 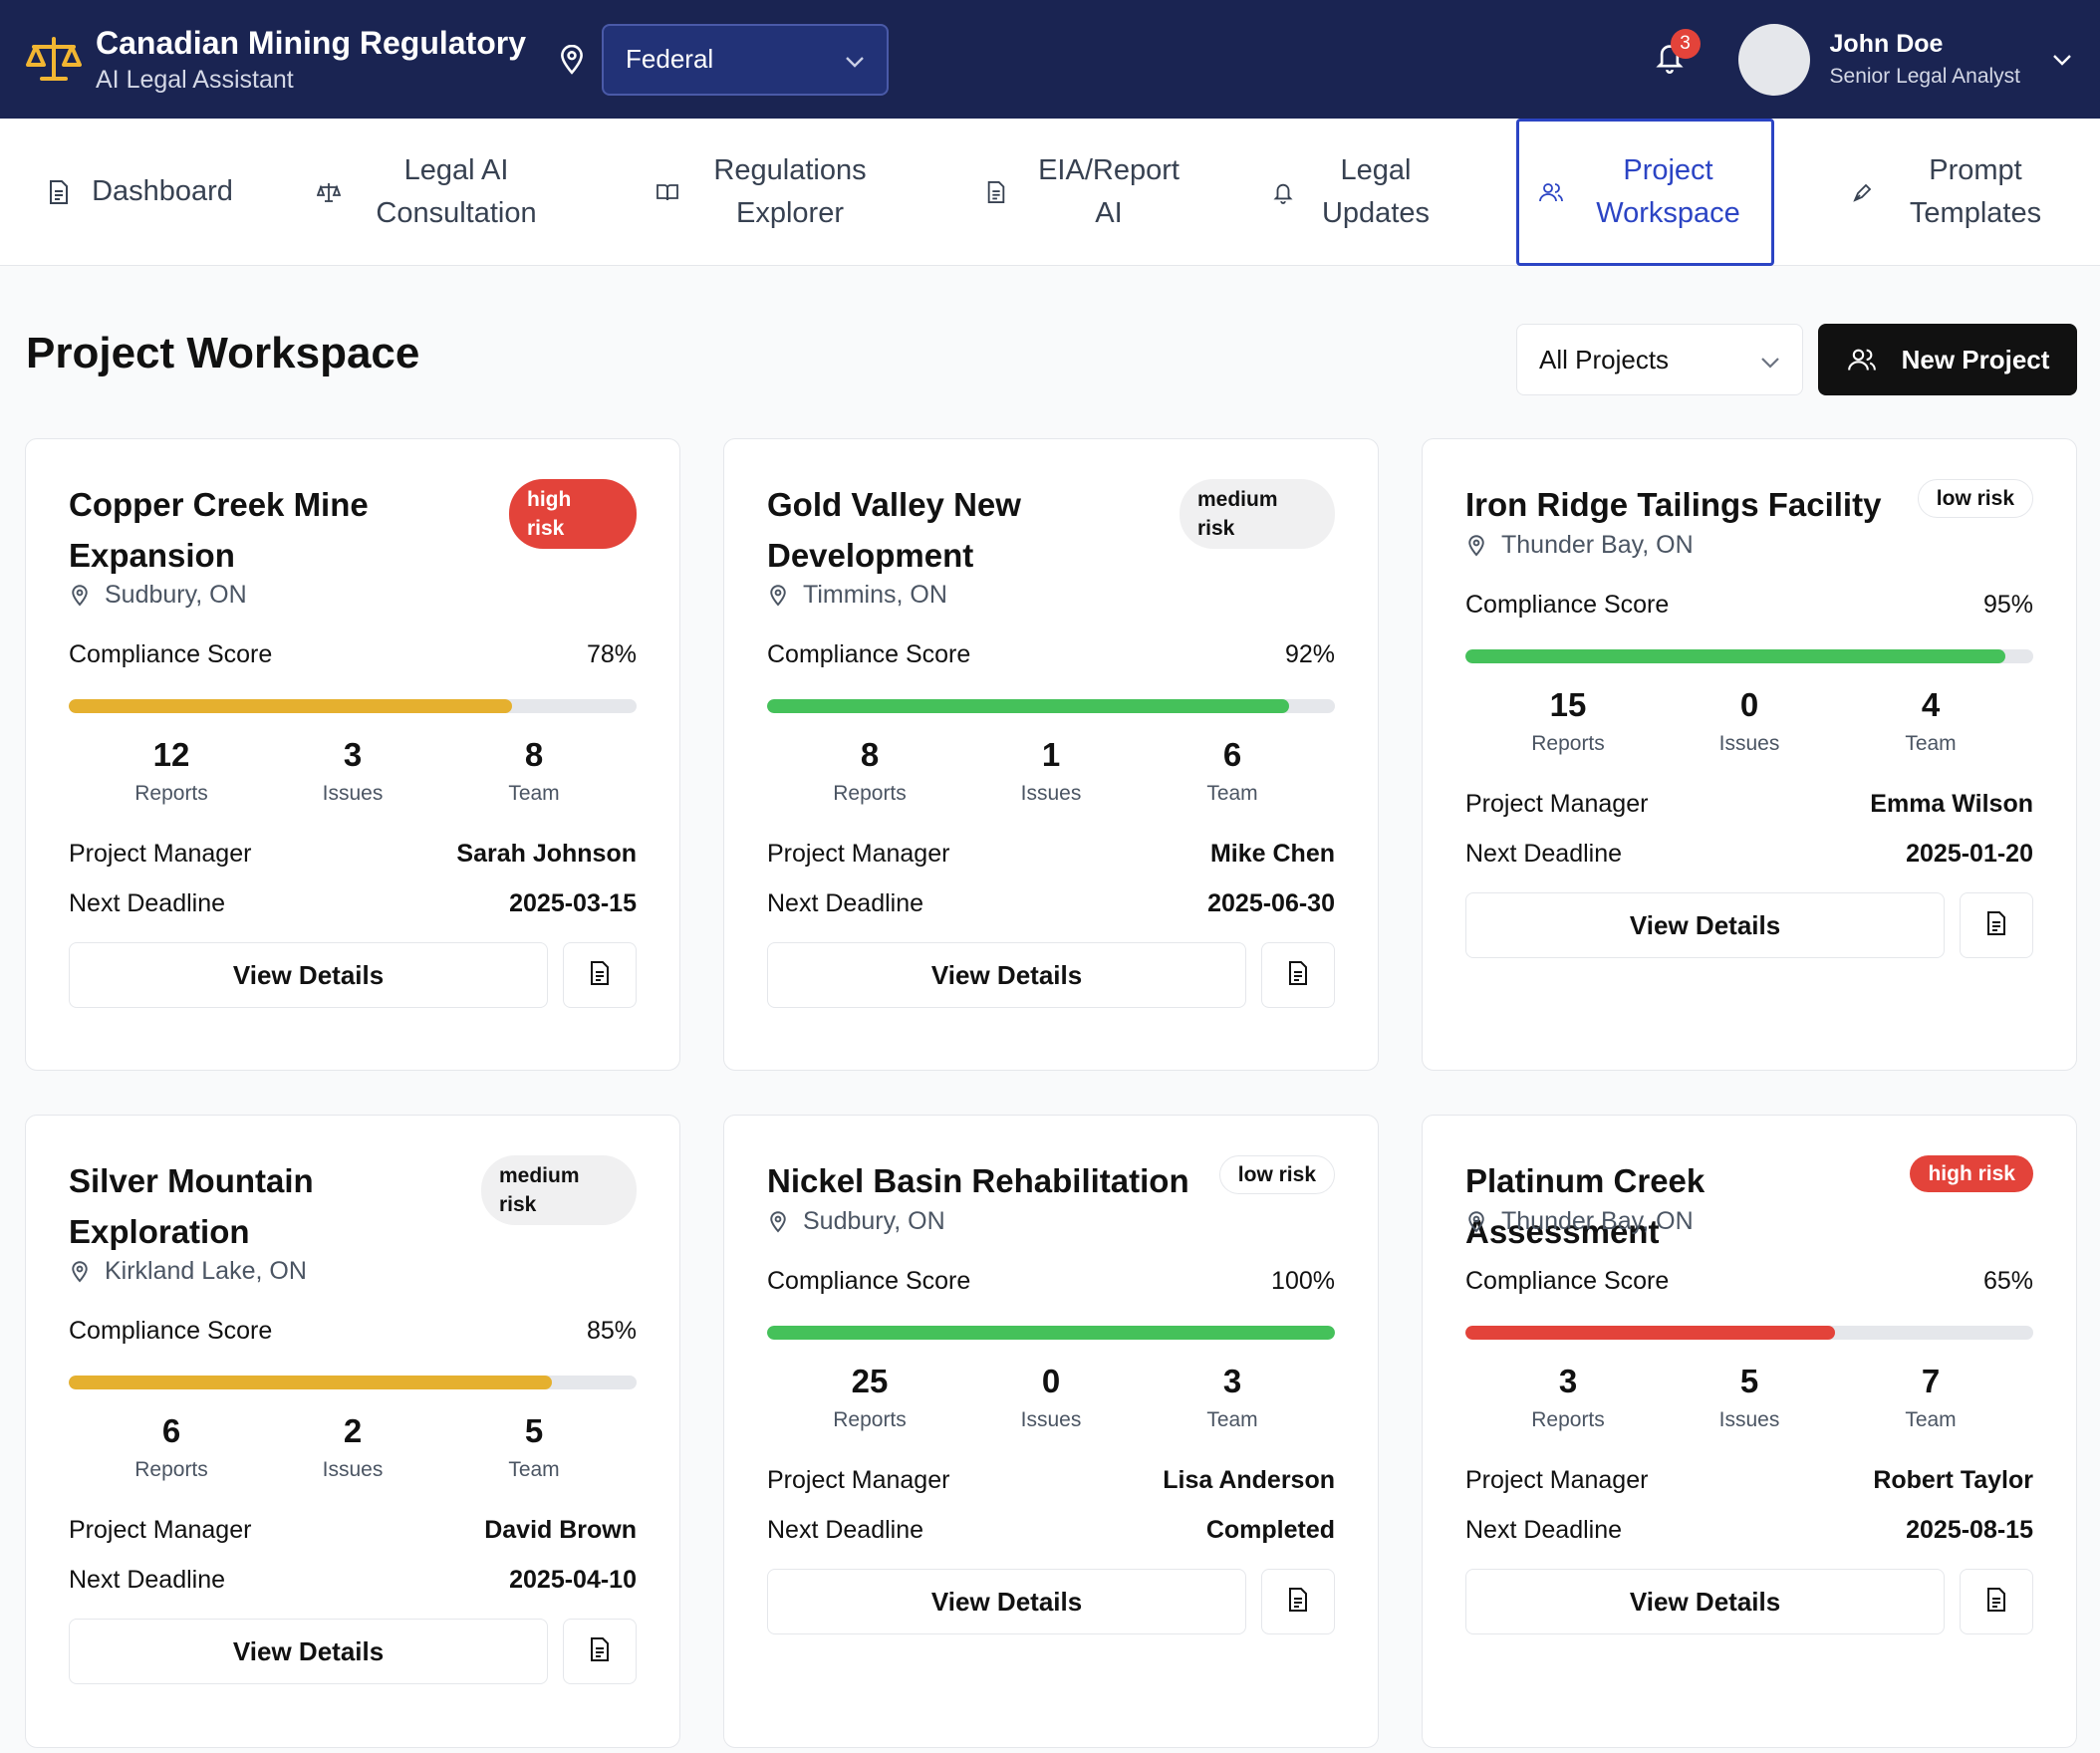 I want to click on risk-badge-line: medium, so click(x=539, y=1175).